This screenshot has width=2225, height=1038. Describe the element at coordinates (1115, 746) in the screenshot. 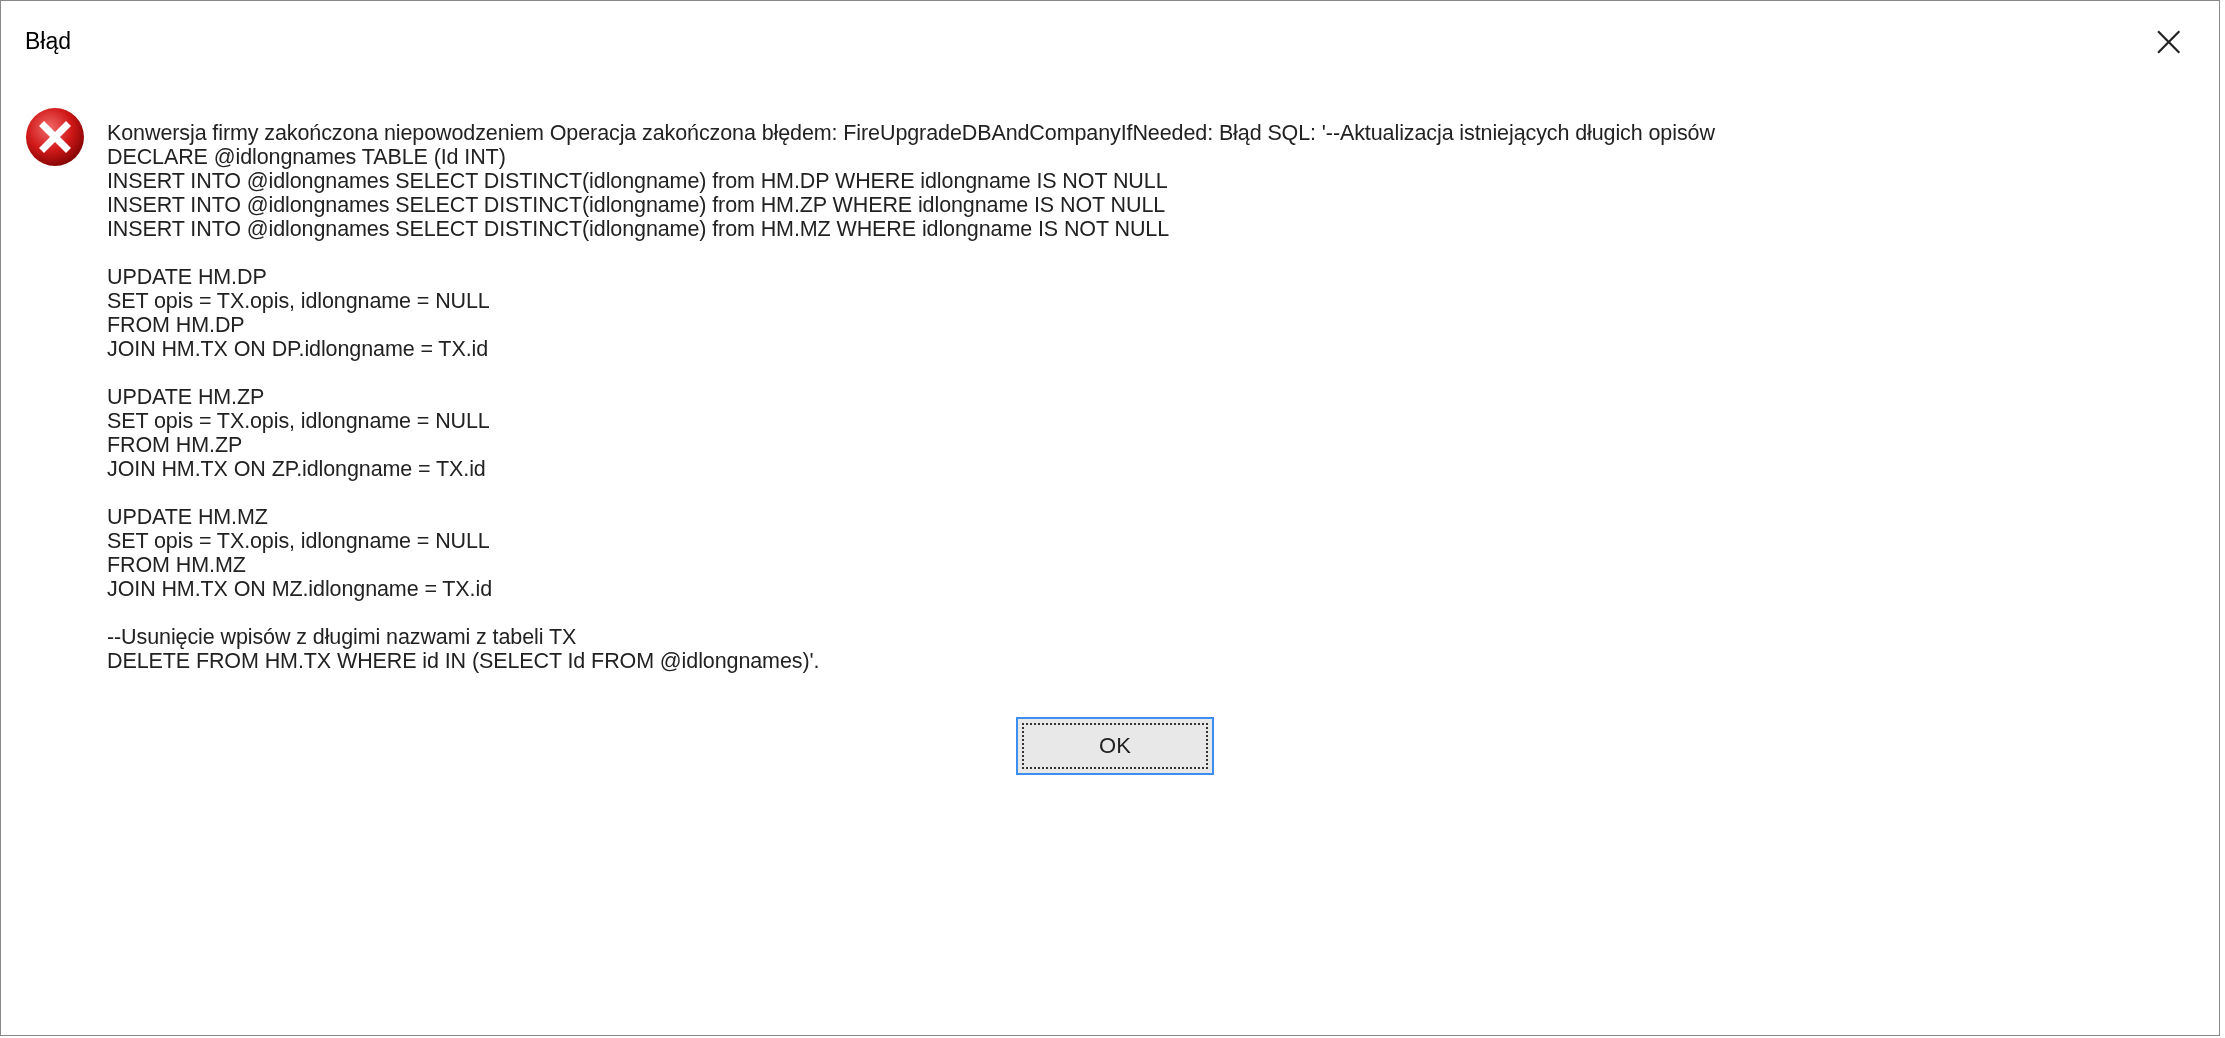

I see `ok-button: OK` at that location.